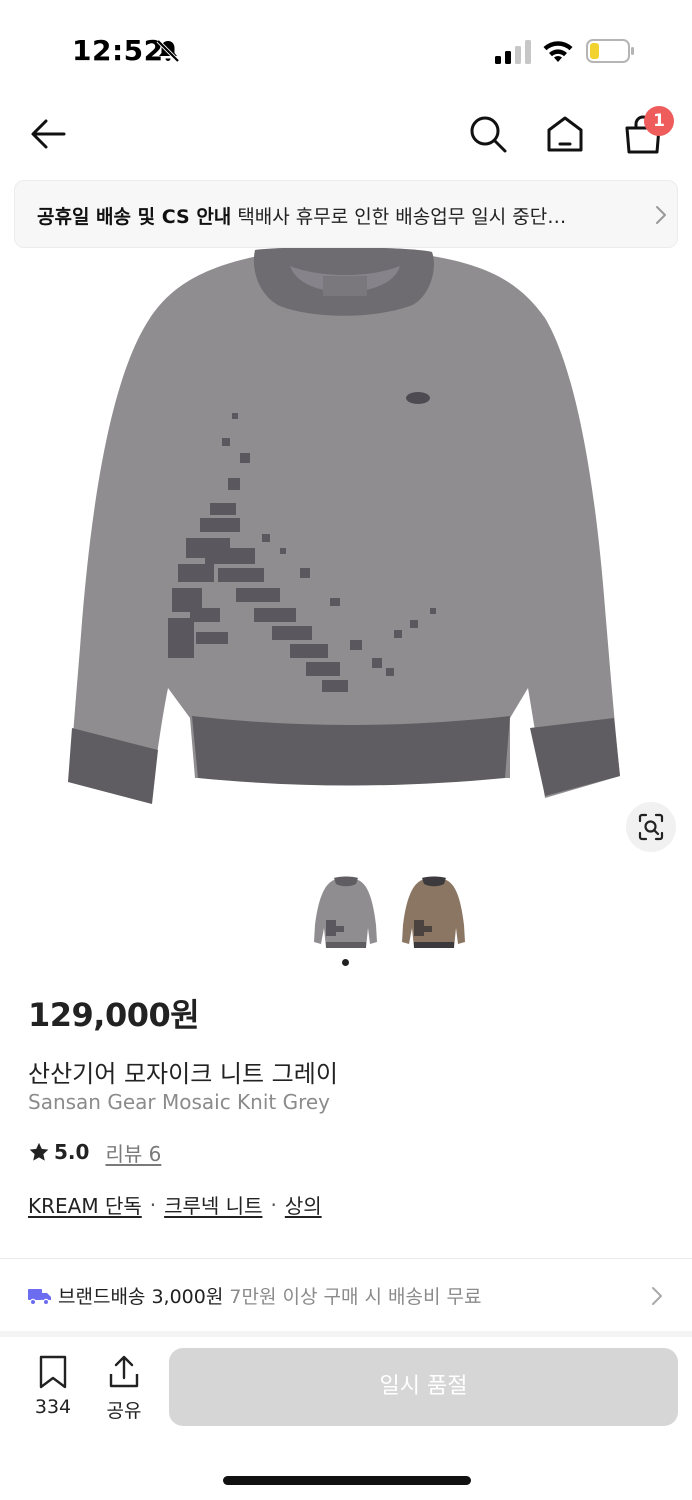 The width and height of the screenshot is (692, 1500). Describe the element at coordinates (48, 134) in the screenshot. I see `back-arrow-icon` at that location.